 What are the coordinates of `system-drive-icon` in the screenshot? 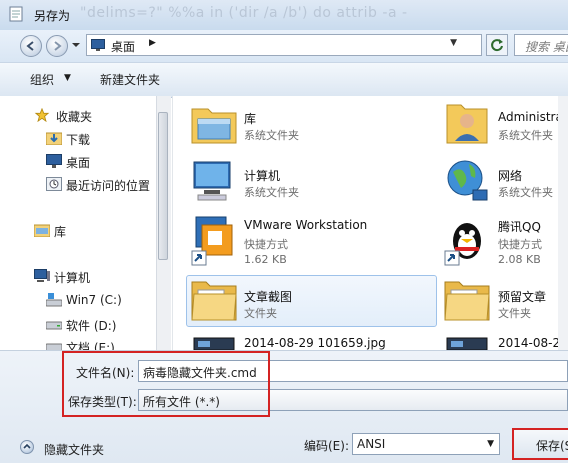 It's located at (54, 300).